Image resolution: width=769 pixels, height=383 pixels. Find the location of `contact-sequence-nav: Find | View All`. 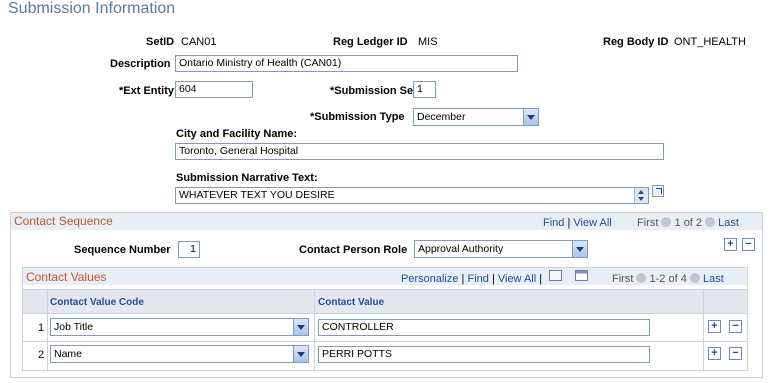

contact-sequence-nav: Find | View All is located at coordinates (577, 223).